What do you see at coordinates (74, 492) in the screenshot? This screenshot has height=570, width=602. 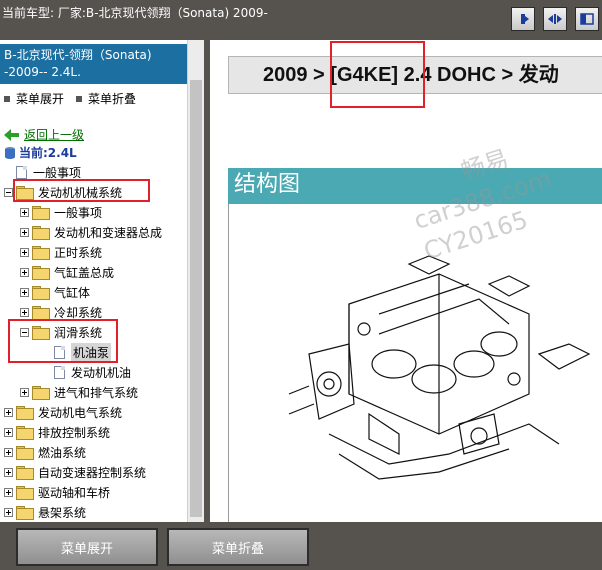 I see `tree-item-label: 驱动轴和车桥` at bounding box center [74, 492].